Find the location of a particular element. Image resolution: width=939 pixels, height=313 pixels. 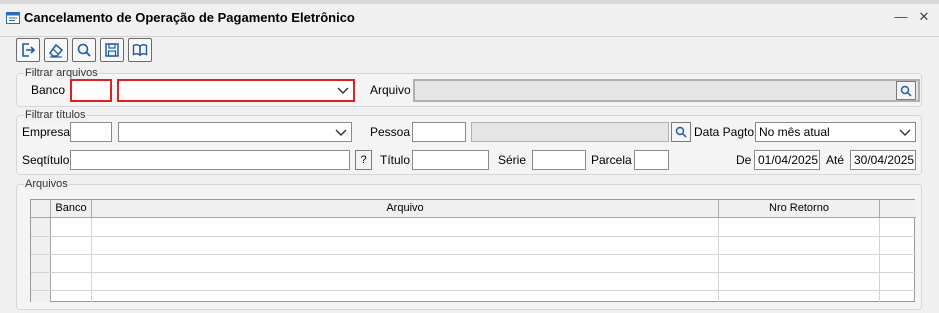

close-button: ✕ is located at coordinates (924, 17).